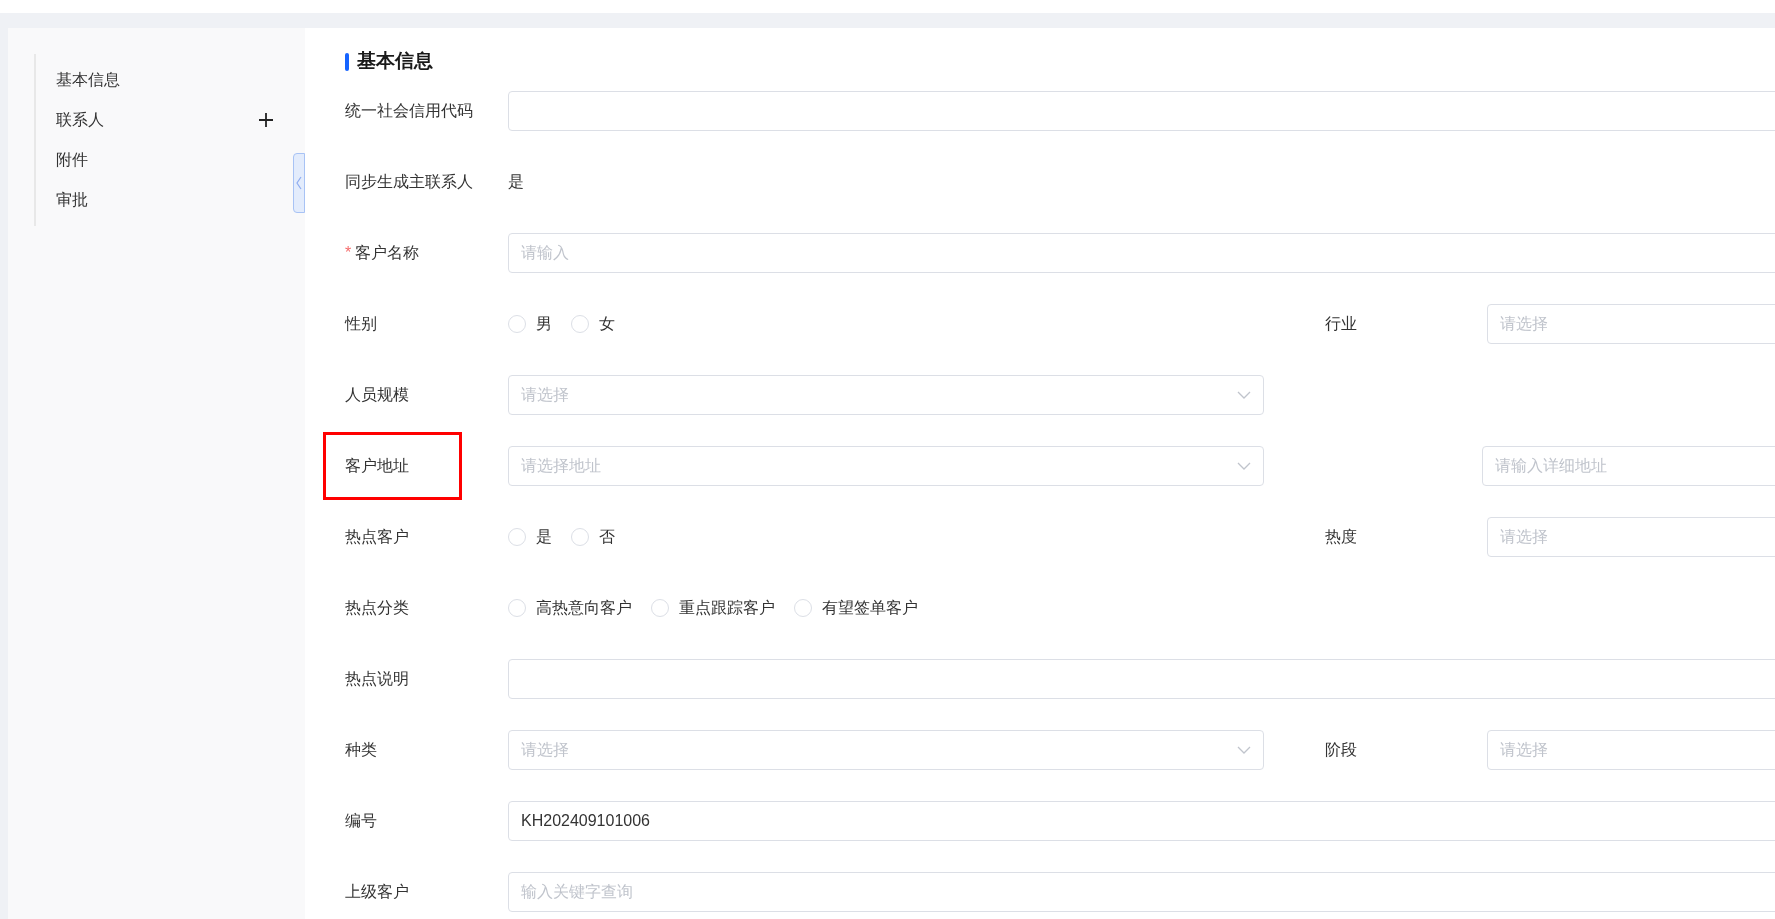 Image resolution: width=1775 pixels, height=919 pixels. What do you see at coordinates (1628, 465) in the screenshot?
I see `input-field: 请输入详细地址` at bounding box center [1628, 465].